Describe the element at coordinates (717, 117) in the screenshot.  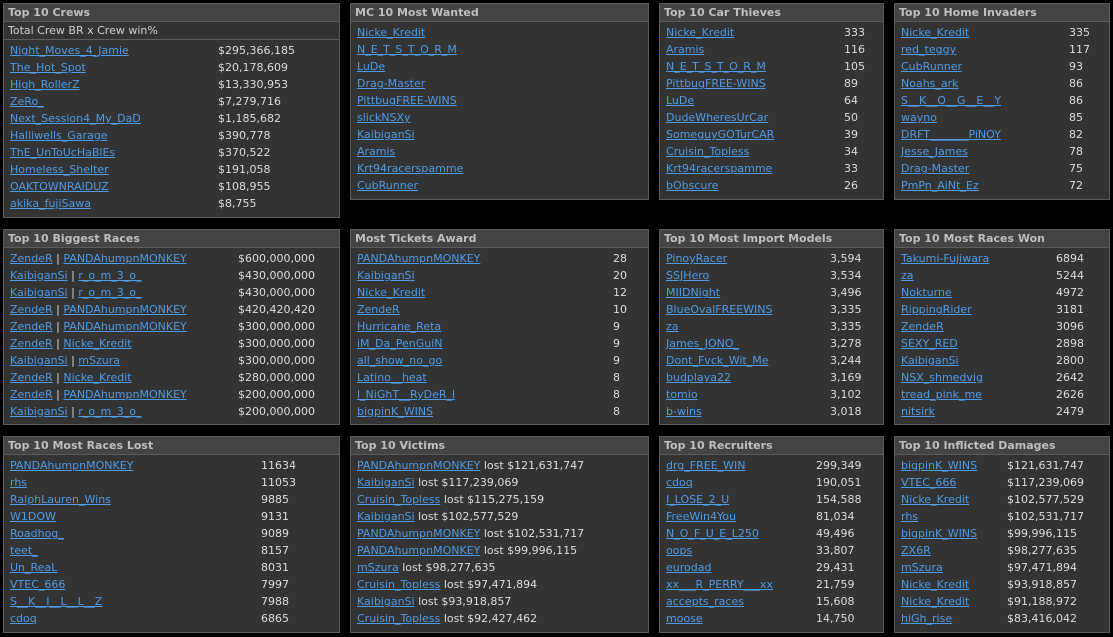
I see `player-link: DudeWheresUrCar` at that location.